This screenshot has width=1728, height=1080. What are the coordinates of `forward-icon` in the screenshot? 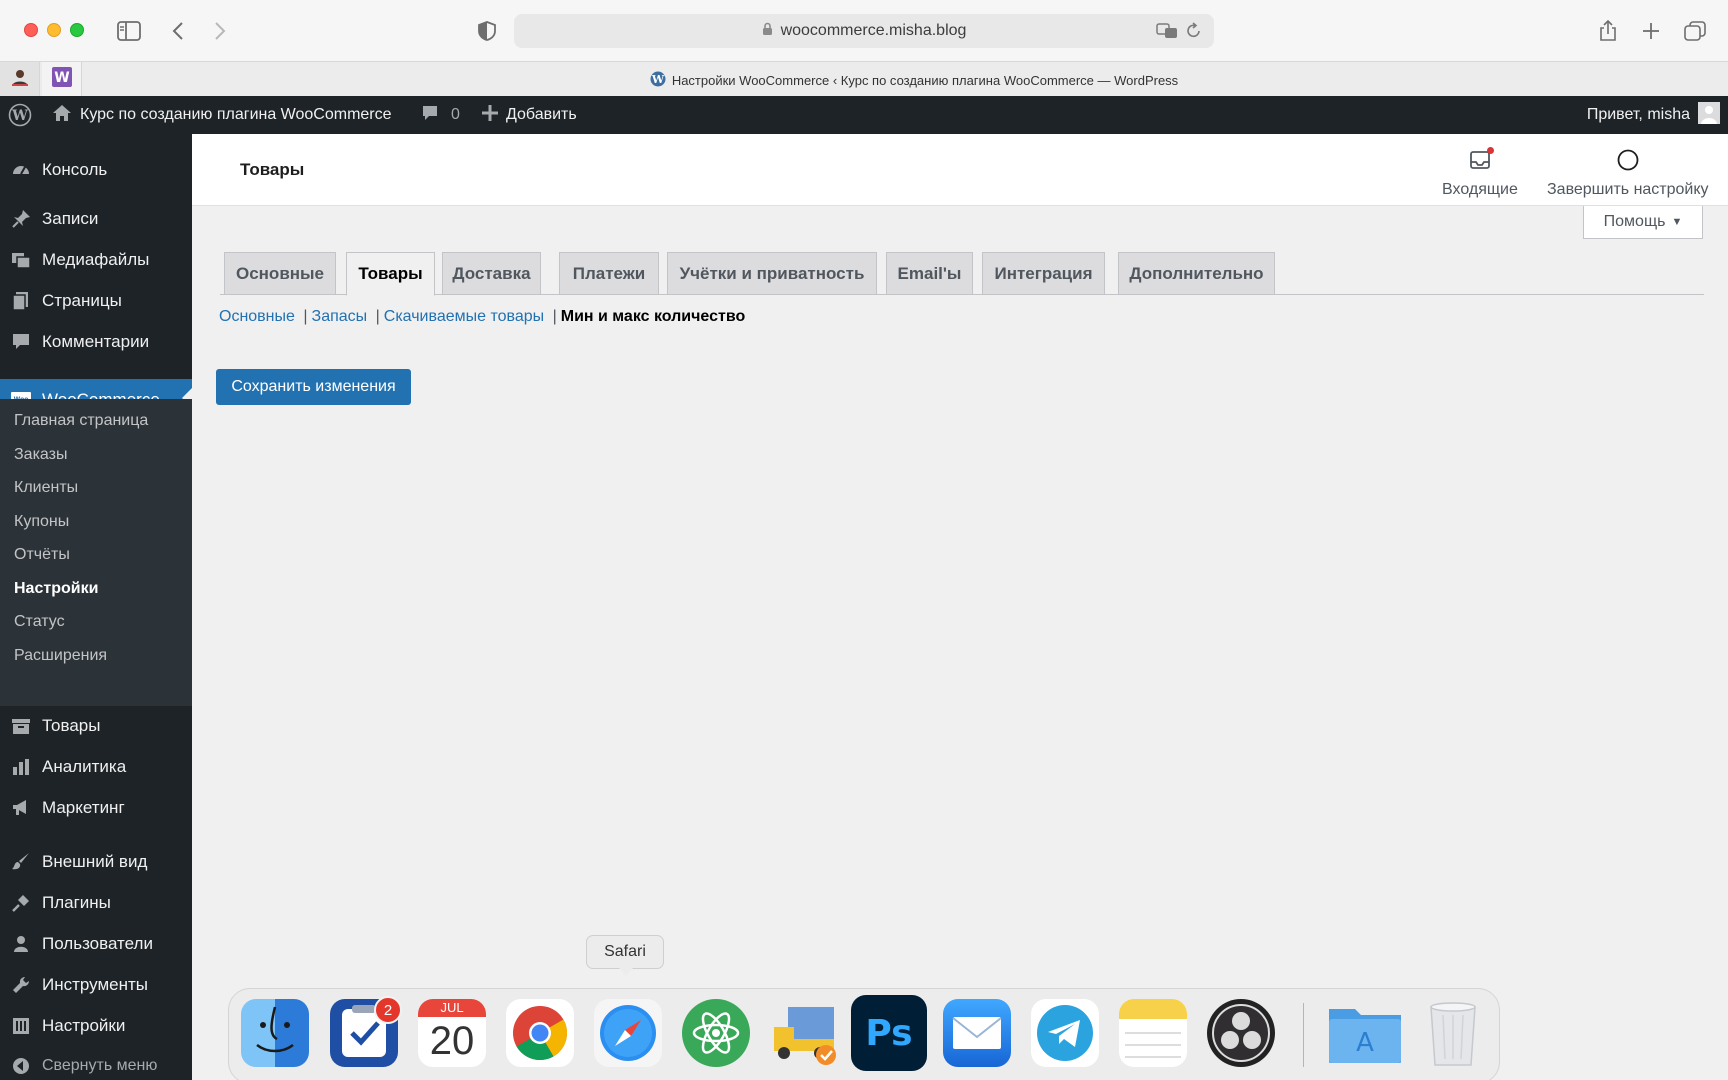 It's located at (220, 31).